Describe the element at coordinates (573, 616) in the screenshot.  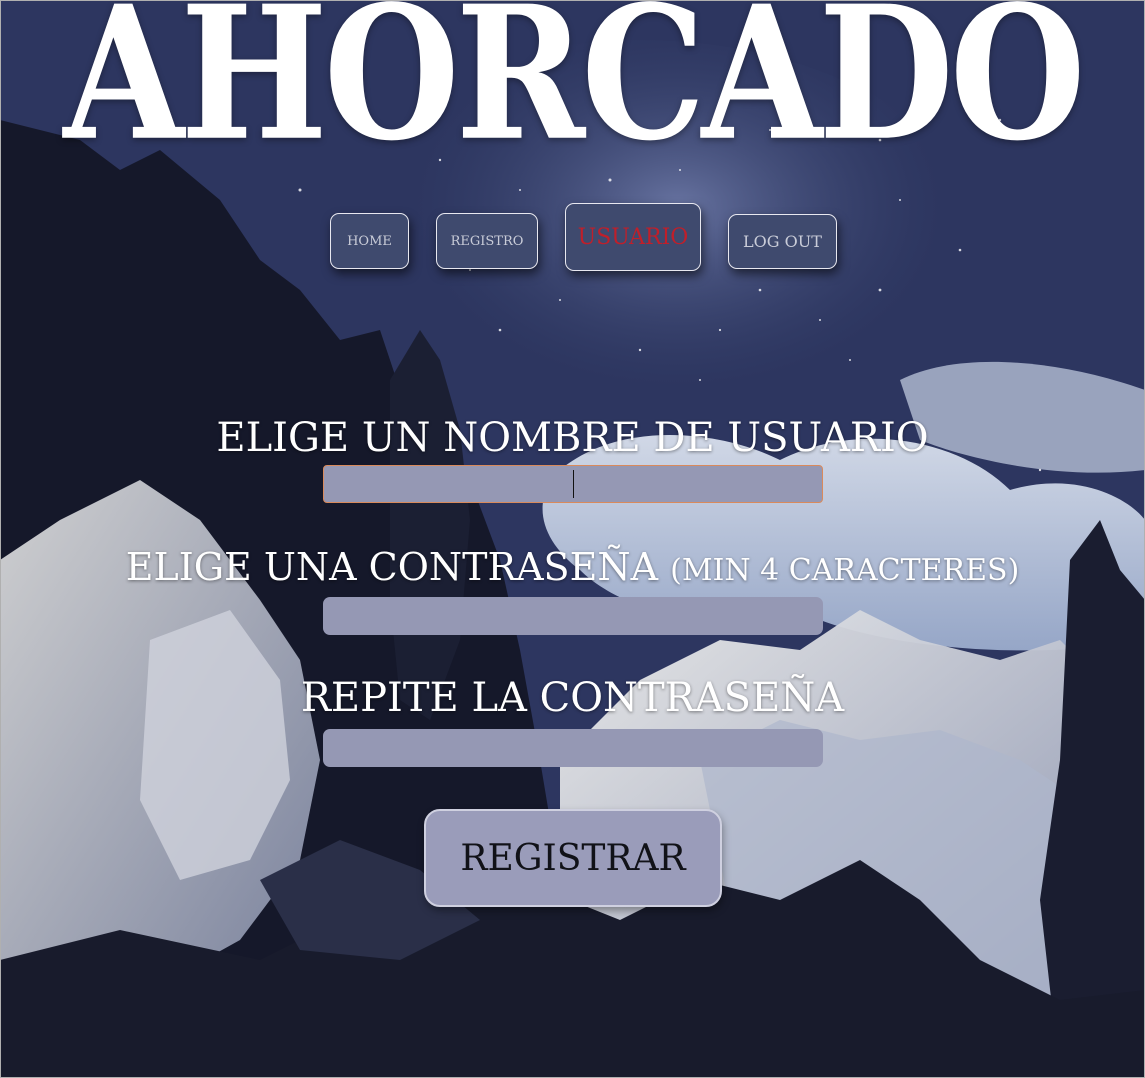
I see `password-input` at that location.